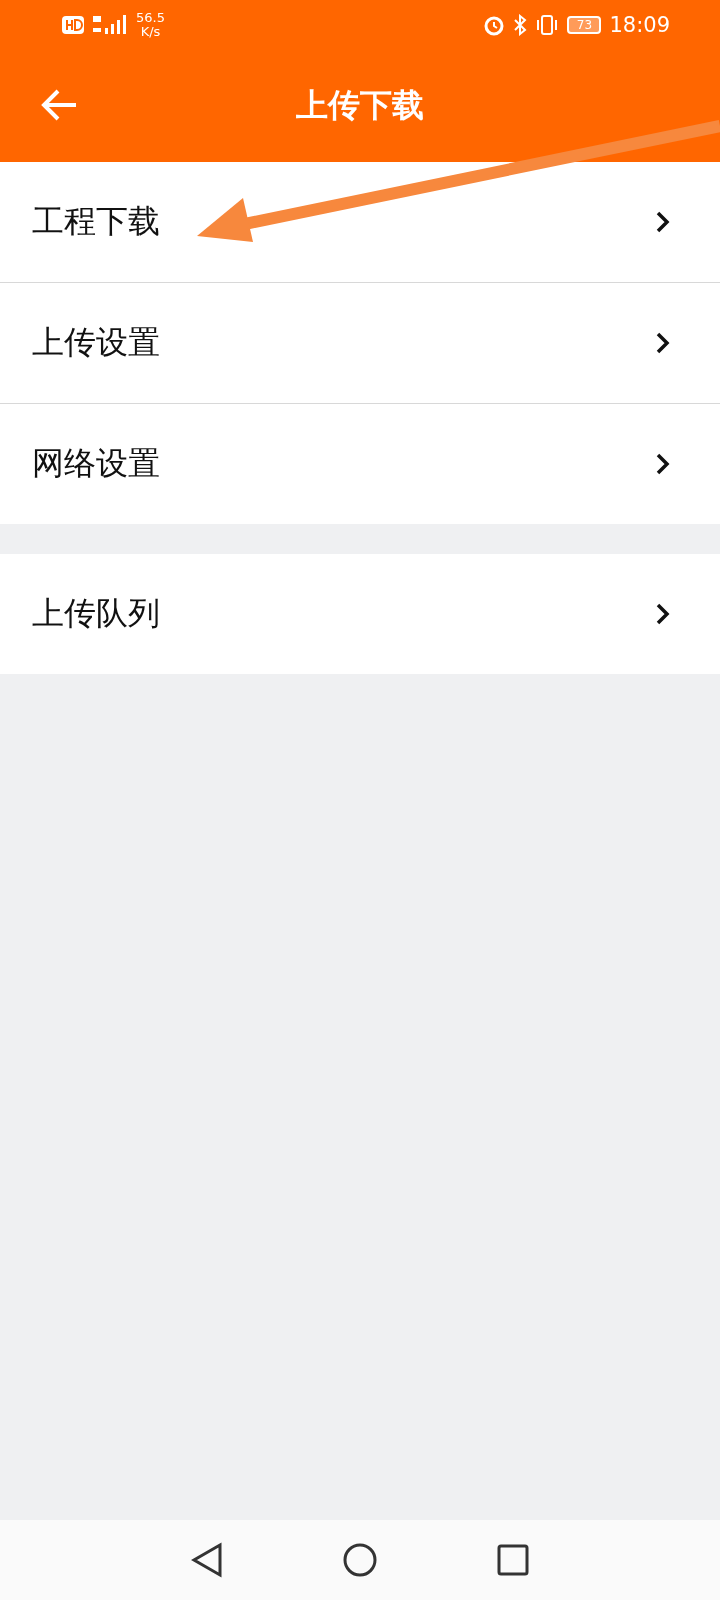 This screenshot has height=1600, width=720. Describe the element at coordinates (360, 342) in the screenshot. I see `menu-item: 上传设置` at that location.